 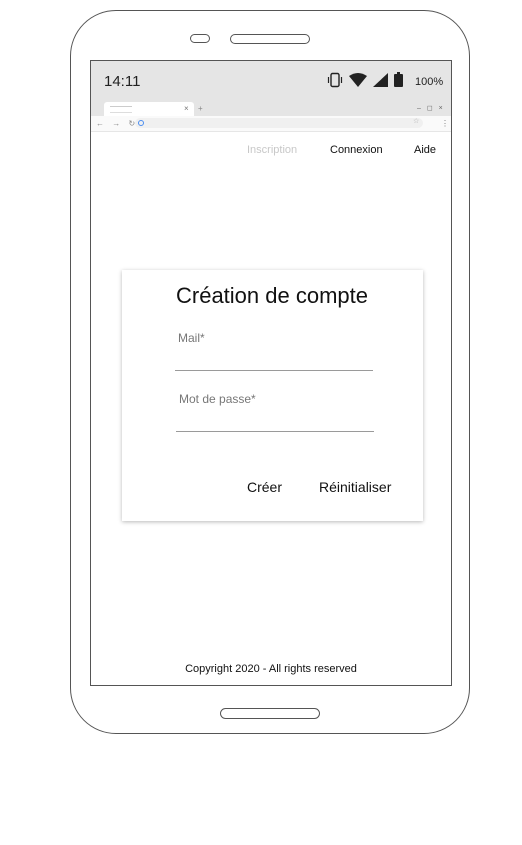 What do you see at coordinates (425, 150) in the screenshot?
I see `nav-aide: Aide` at bounding box center [425, 150].